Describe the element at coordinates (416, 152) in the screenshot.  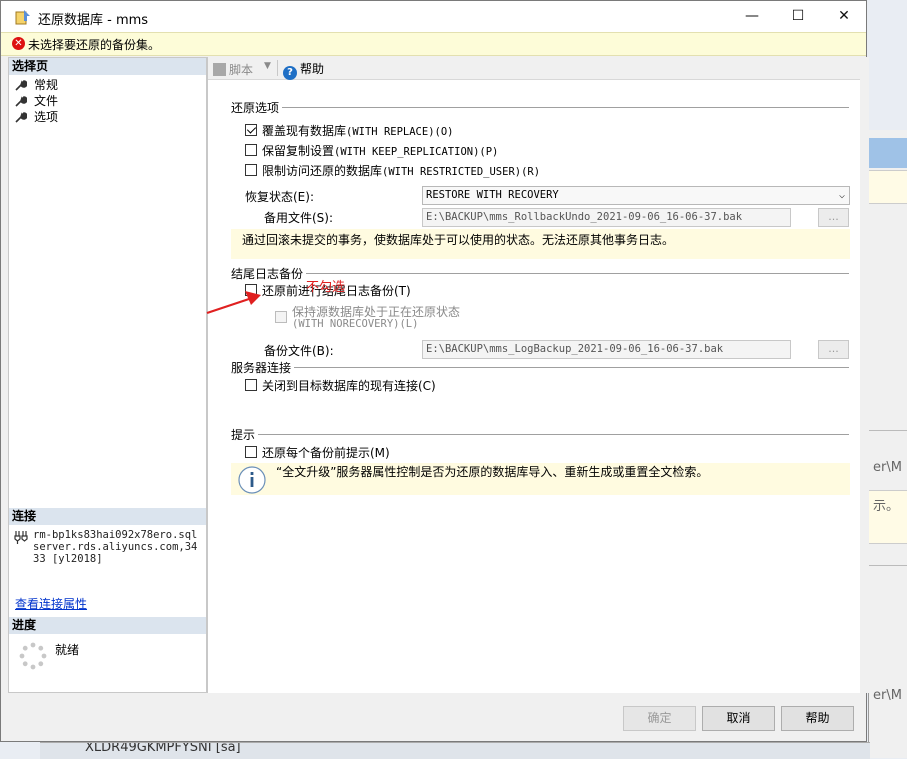
I see `keep-replication-label-en: (WITH KEEP_REPLICATION)(P)` at that location.